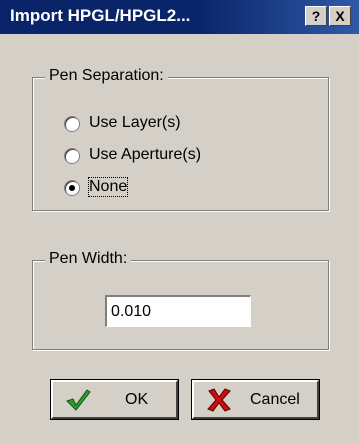  I want to click on cancel-button: Cancel, so click(255, 399).